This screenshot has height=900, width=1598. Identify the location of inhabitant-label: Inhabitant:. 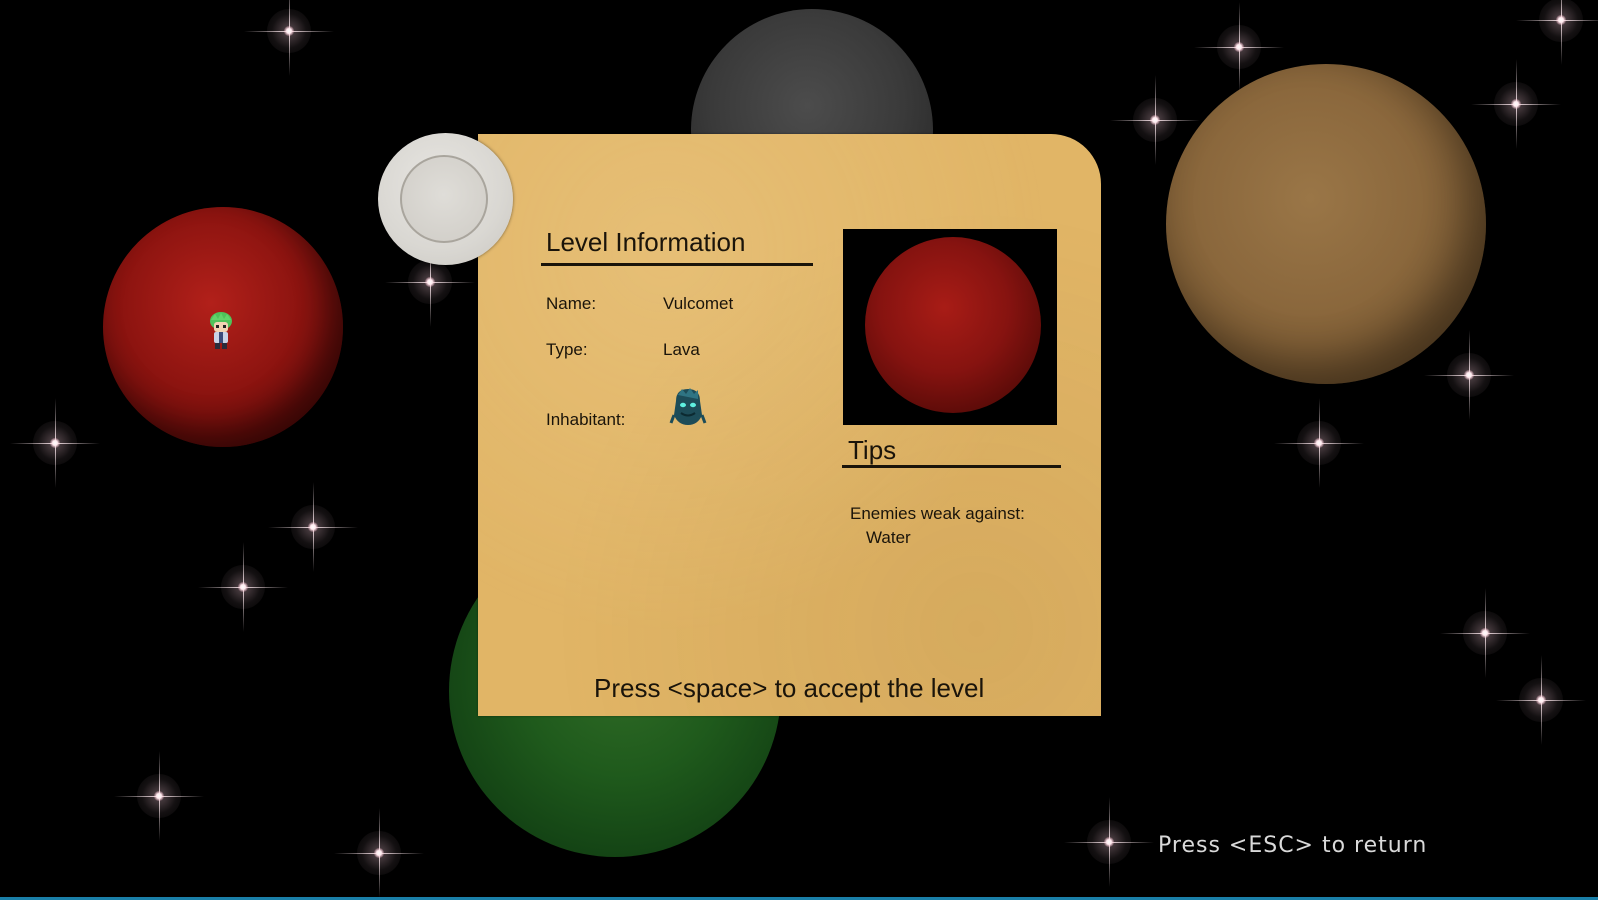
(586, 419).